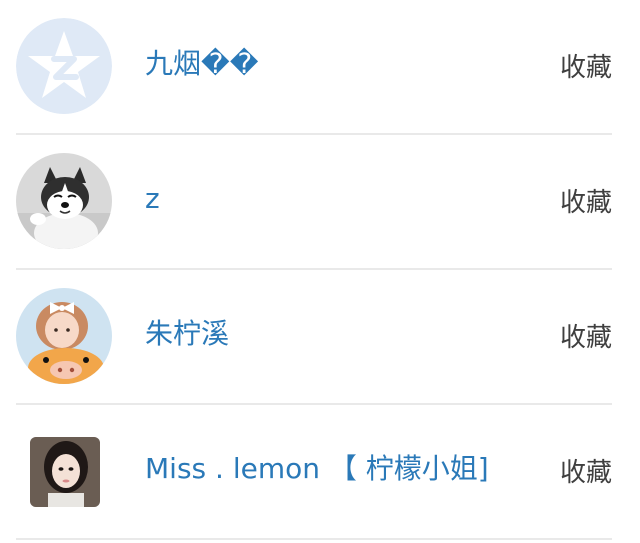  I want to click on dog-avatar-image, so click(64, 201).